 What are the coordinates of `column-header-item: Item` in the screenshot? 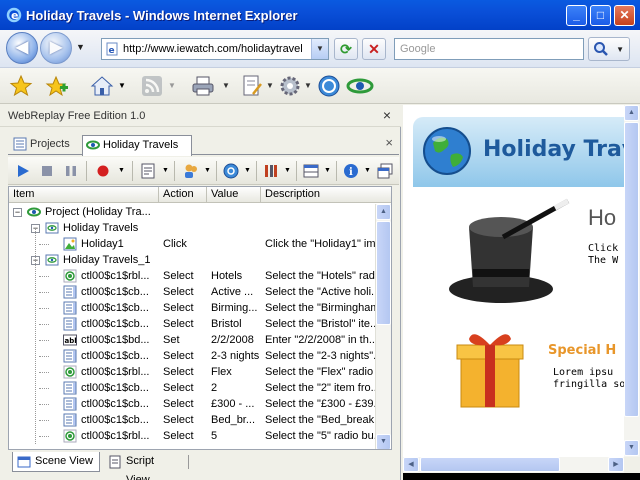 It's located at (84, 195).